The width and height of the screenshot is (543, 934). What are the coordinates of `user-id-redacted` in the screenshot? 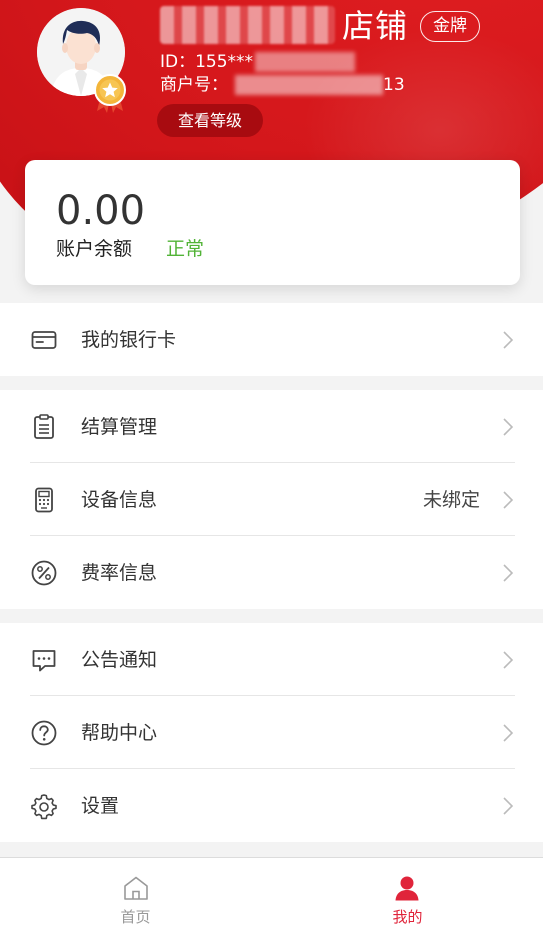 It's located at (305, 62).